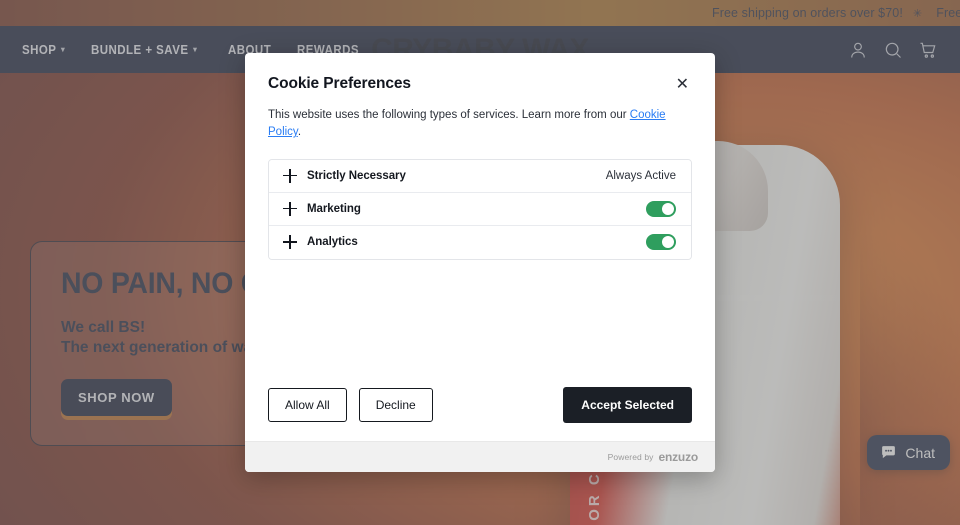 The width and height of the screenshot is (960, 525). I want to click on enzuzo-brand: enzuzo, so click(678, 457).